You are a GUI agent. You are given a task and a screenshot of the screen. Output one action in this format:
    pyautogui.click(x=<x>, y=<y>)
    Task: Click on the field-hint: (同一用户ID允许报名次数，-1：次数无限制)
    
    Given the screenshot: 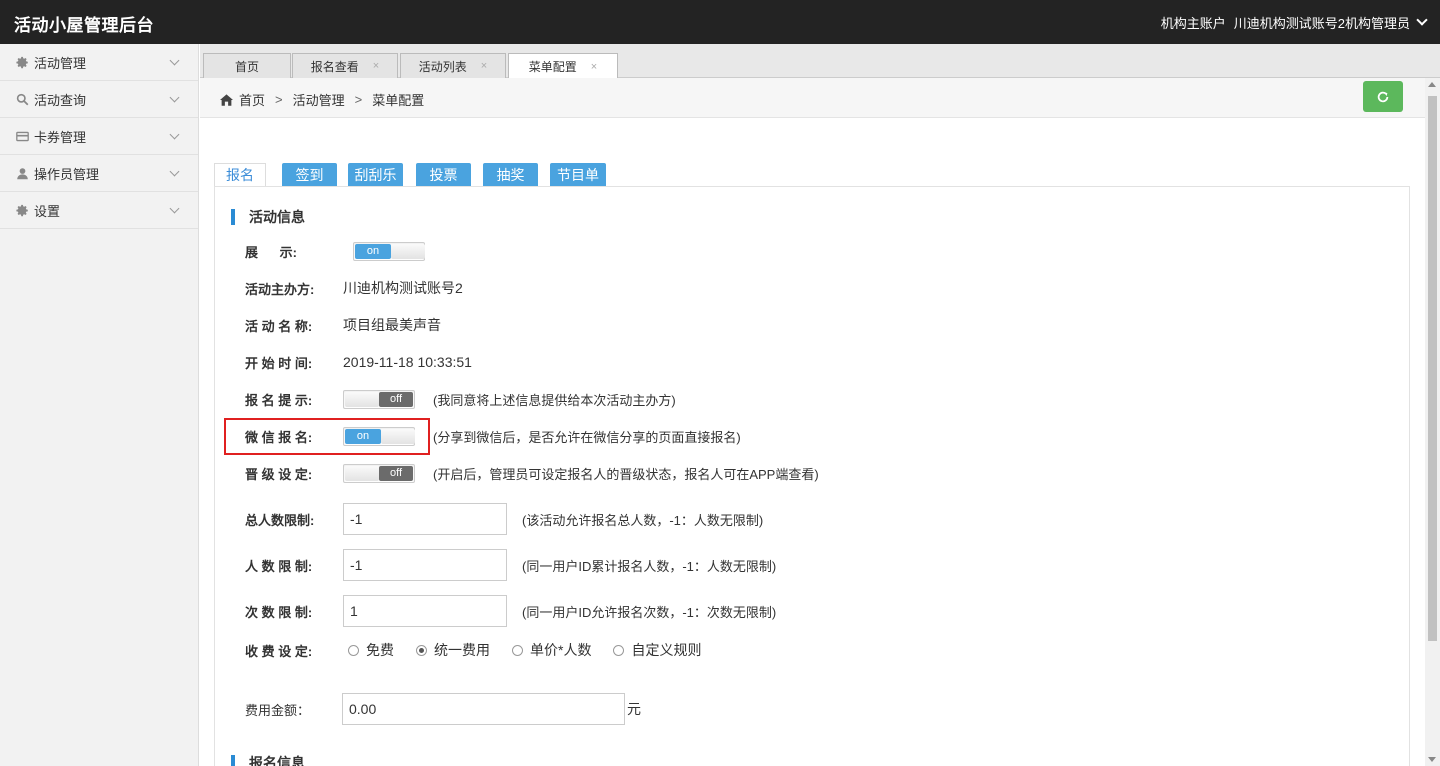 What is the action you would take?
    pyautogui.click(x=649, y=612)
    